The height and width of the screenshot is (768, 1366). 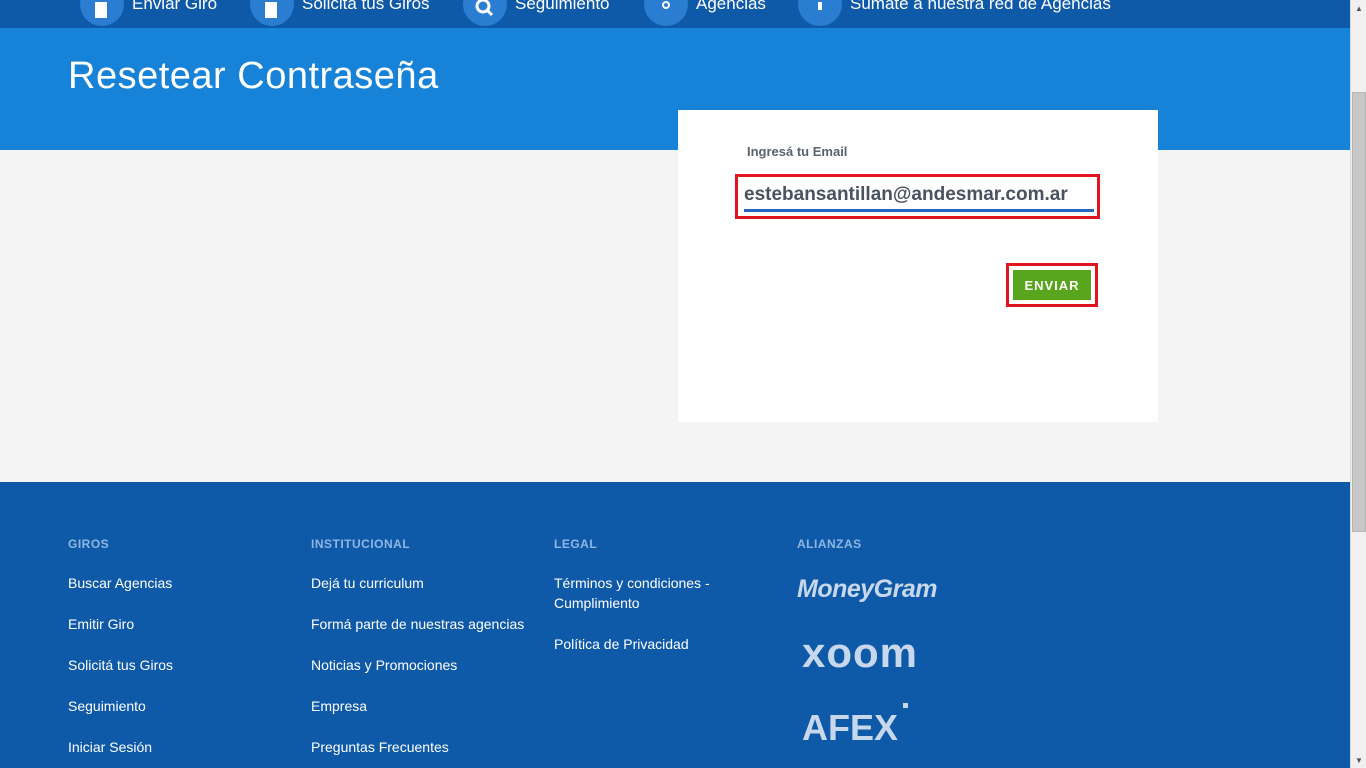 I want to click on nav-label: Agencias, so click(x=731, y=6).